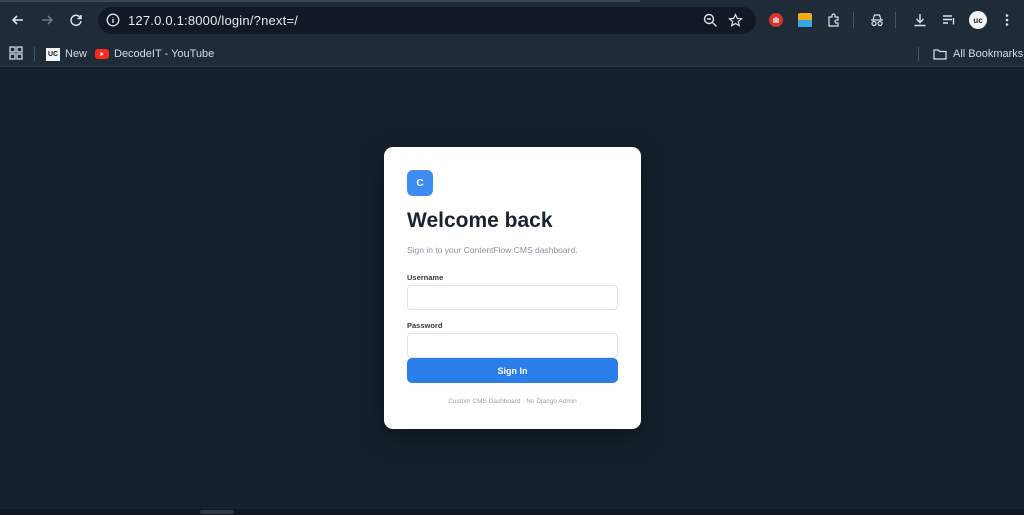  I want to click on star-icon, so click(735, 20).